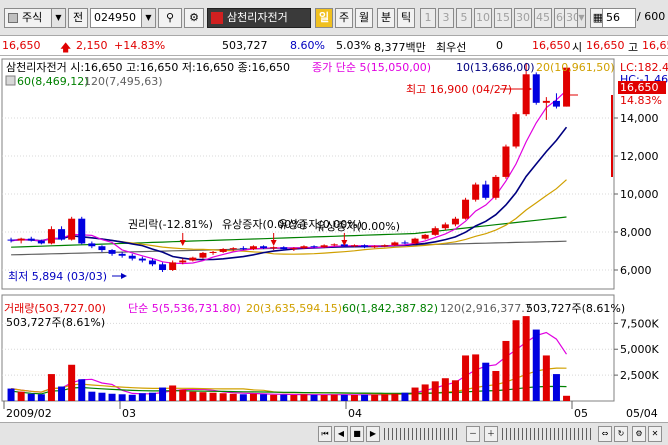 This screenshot has width=668, height=445. Describe the element at coordinates (373, 434) in the screenshot. I see `scroll-right-icon: ▶` at that location.